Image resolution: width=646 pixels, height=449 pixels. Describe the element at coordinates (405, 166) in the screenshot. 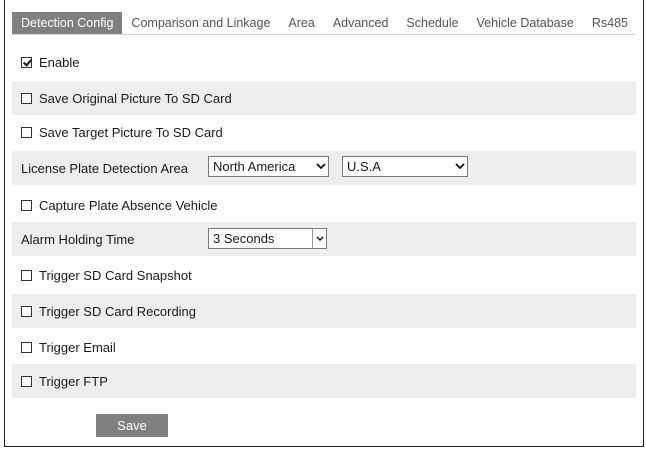

I see `country-select: U.S.A` at that location.